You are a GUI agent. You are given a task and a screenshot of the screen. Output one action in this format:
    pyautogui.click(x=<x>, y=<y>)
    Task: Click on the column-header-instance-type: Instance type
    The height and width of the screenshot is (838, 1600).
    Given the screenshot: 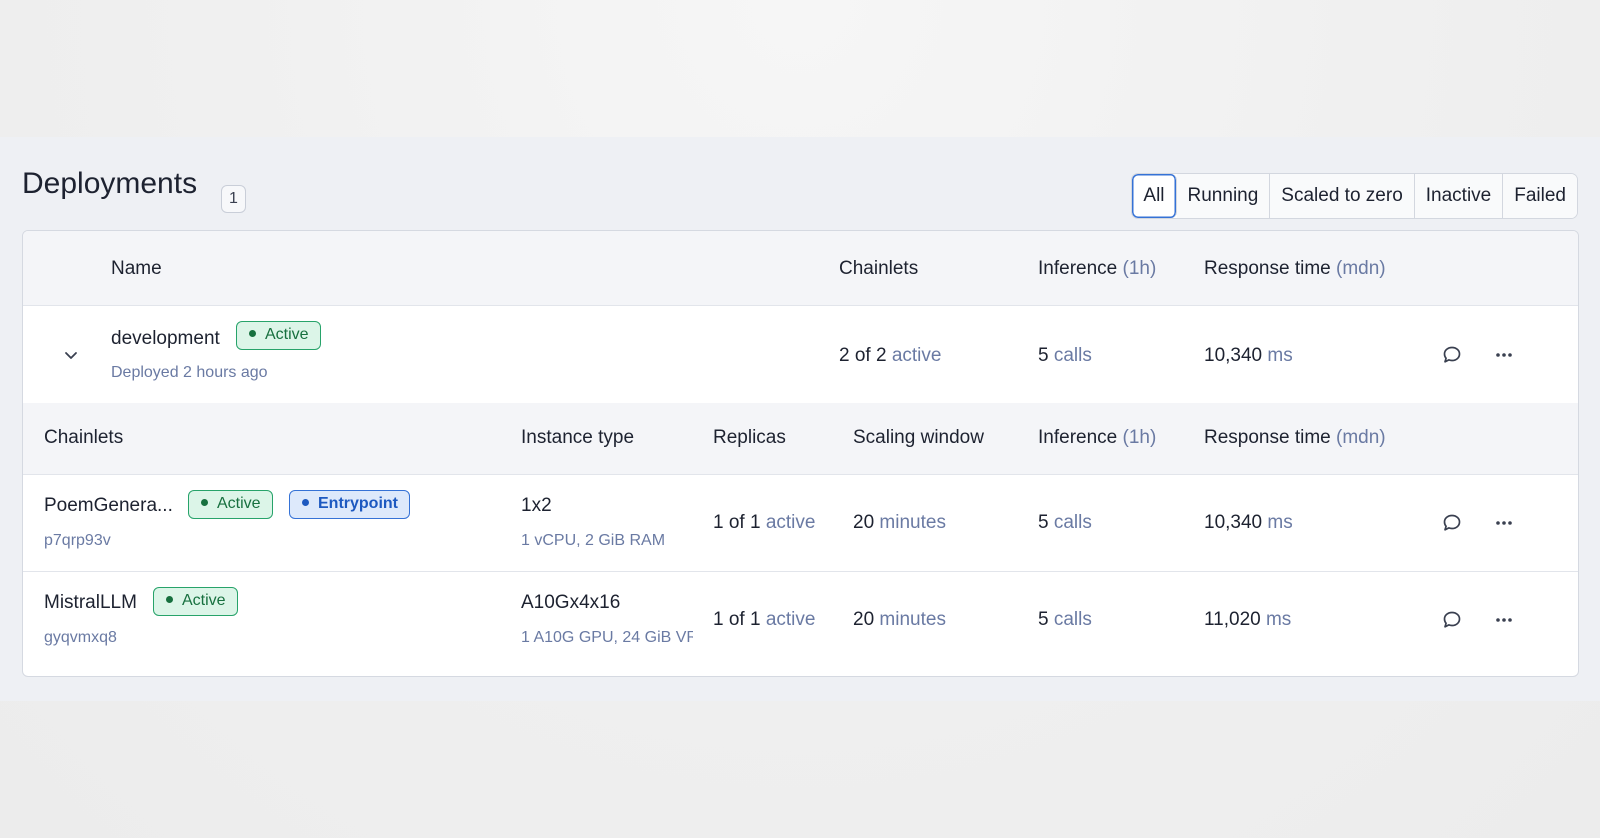 What is the action you would take?
    pyautogui.click(x=578, y=437)
    